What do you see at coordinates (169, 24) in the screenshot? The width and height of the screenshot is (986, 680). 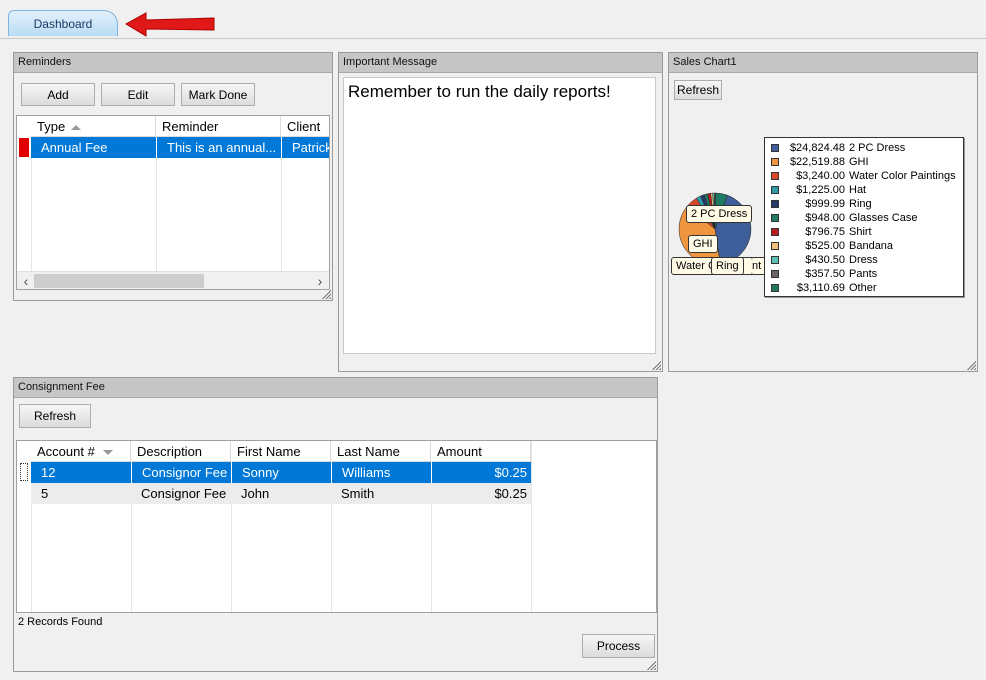 I see `red-arrow-annotation` at bounding box center [169, 24].